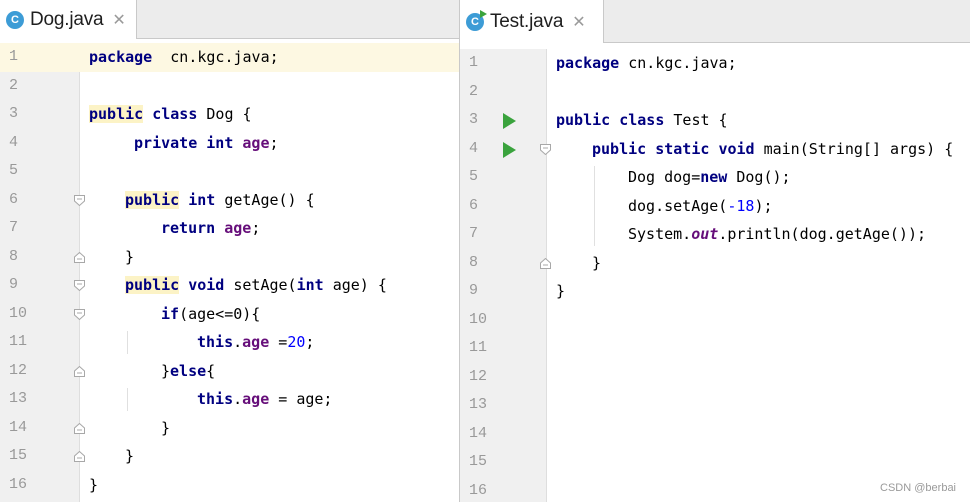  What do you see at coordinates (229, 485) in the screenshot?
I see `code-line: 16}` at bounding box center [229, 485].